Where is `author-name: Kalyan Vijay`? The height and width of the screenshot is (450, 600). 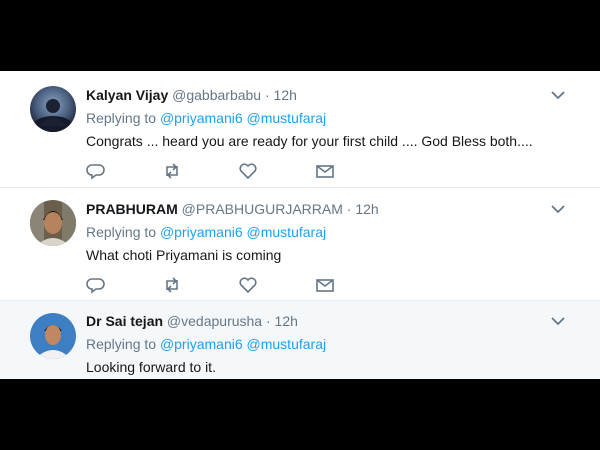 author-name: Kalyan Vijay is located at coordinates (127, 95).